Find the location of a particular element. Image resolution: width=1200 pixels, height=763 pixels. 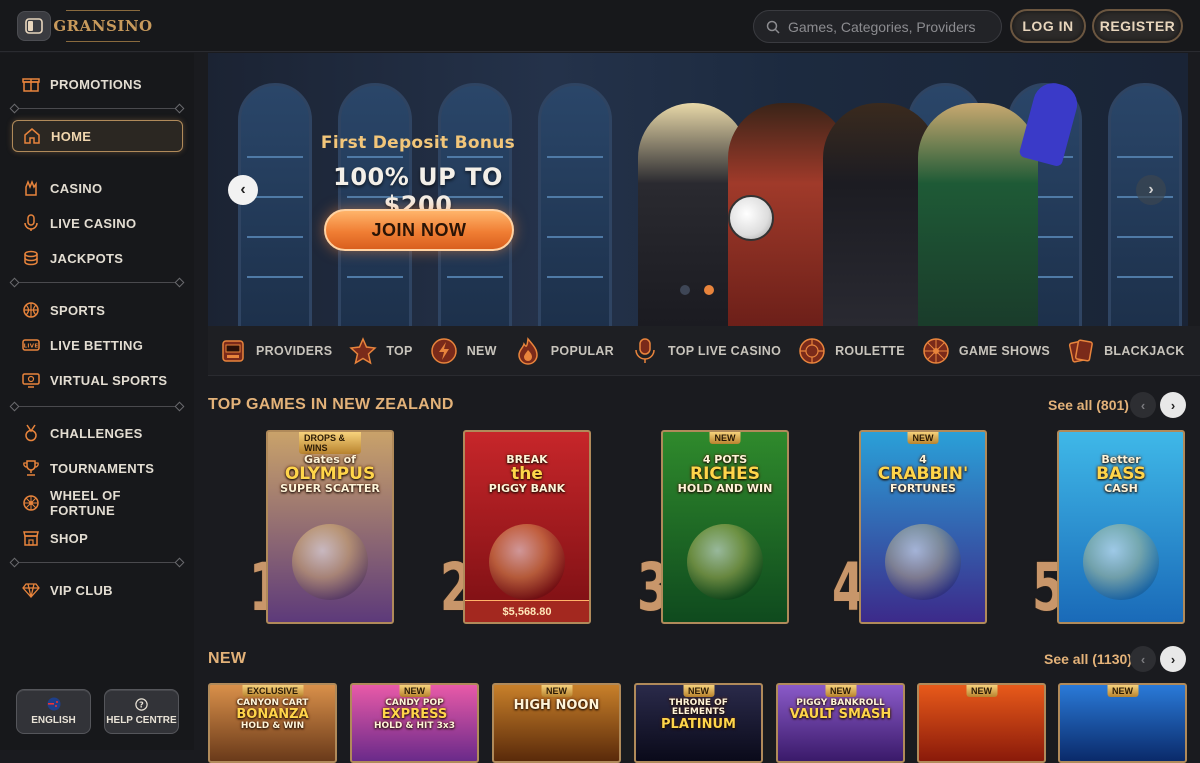

help-icon: ? is located at coordinates (141, 704).